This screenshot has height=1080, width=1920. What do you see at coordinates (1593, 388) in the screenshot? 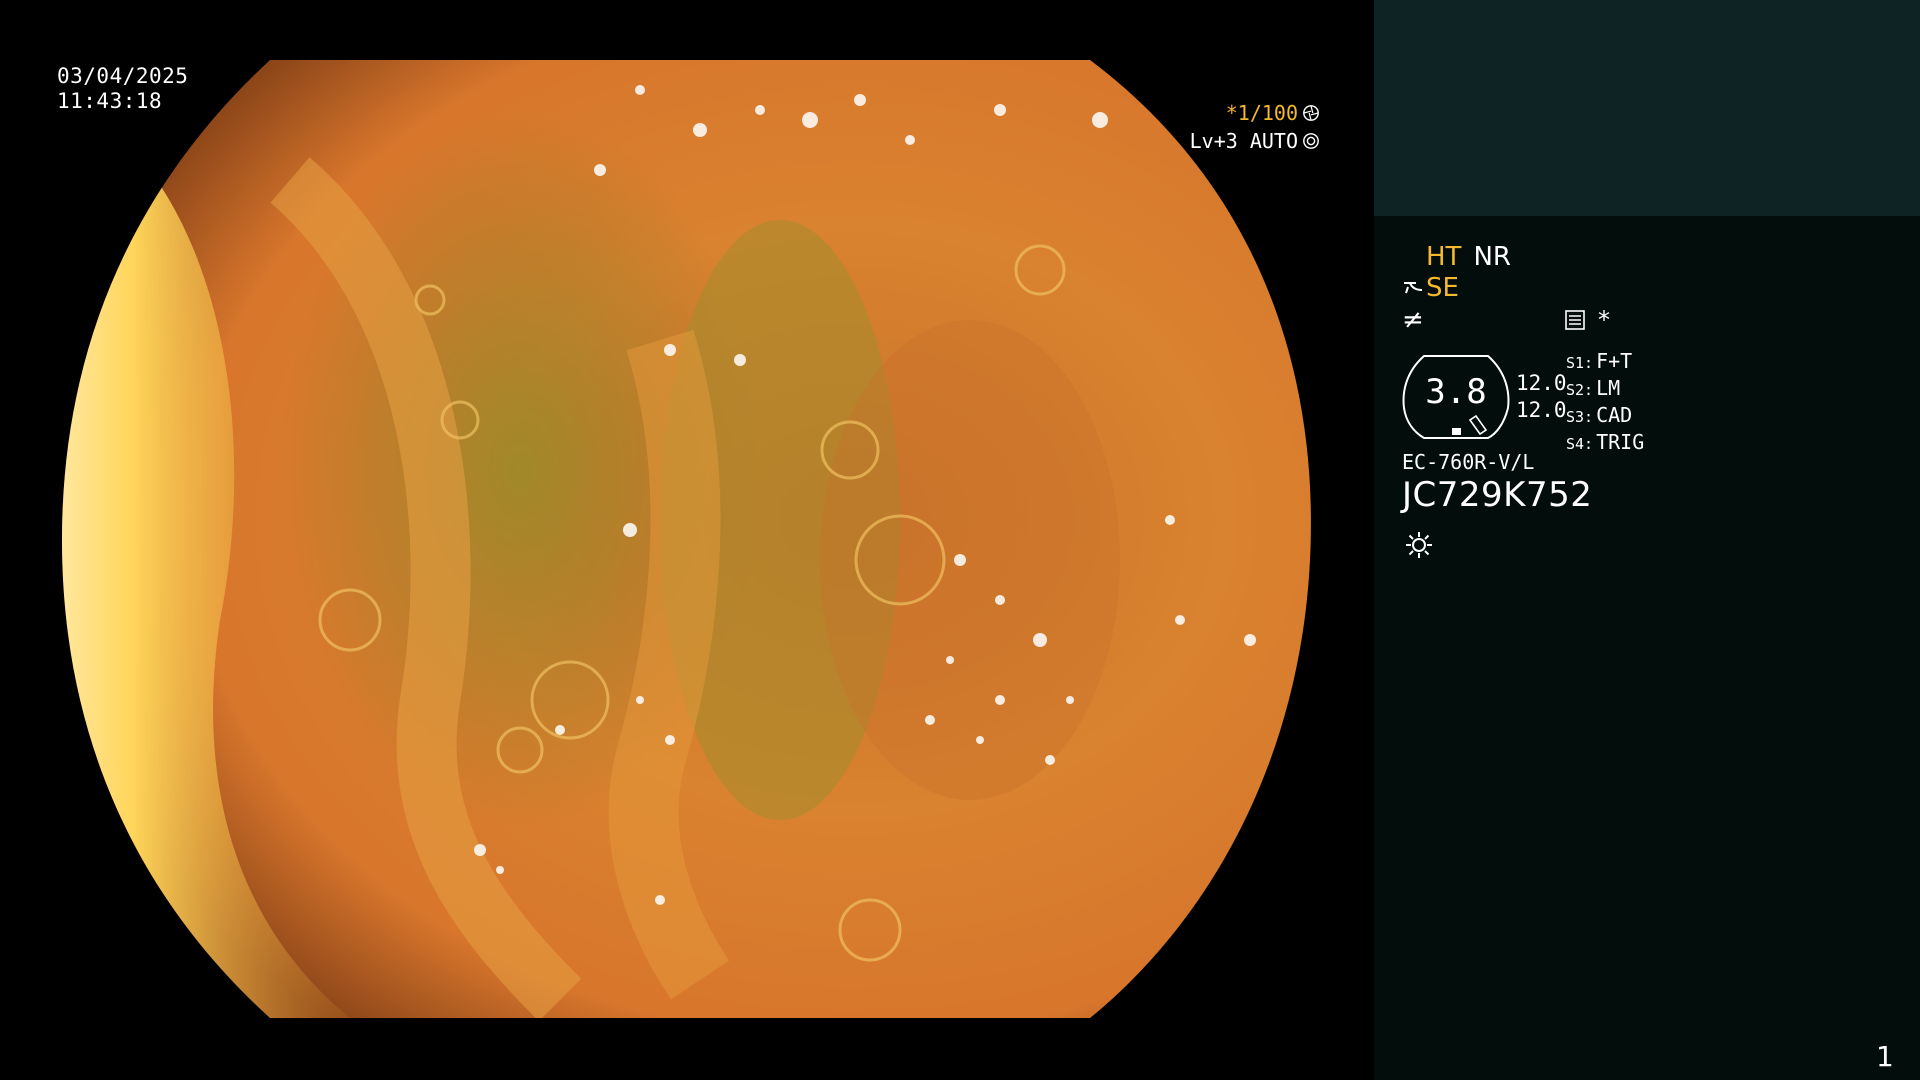
I see `switch-item: S2: LM` at bounding box center [1593, 388].